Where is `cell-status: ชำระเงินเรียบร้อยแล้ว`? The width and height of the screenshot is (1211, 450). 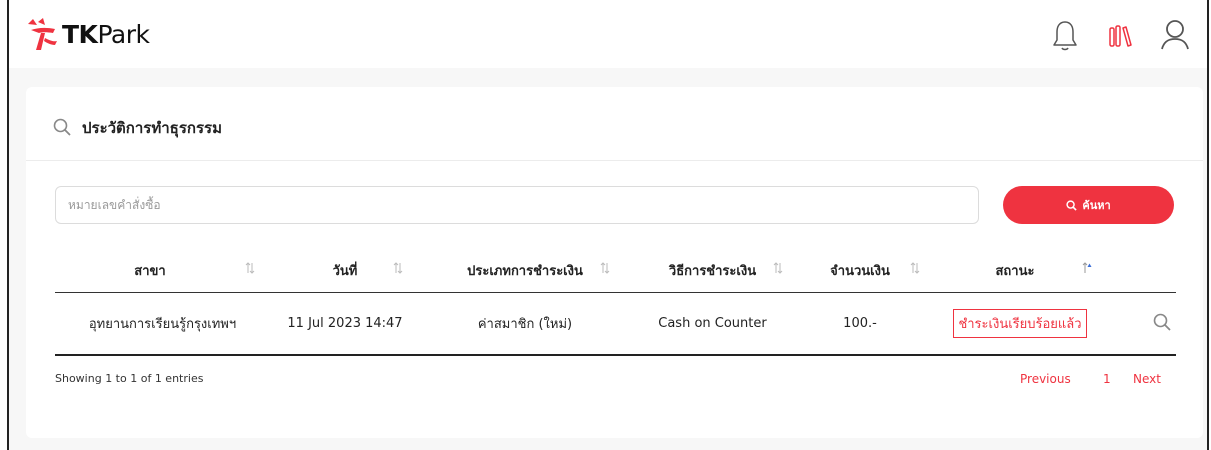 cell-status: ชำระเงินเรียบร้อยแล้ว is located at coordinates (1020, 323).